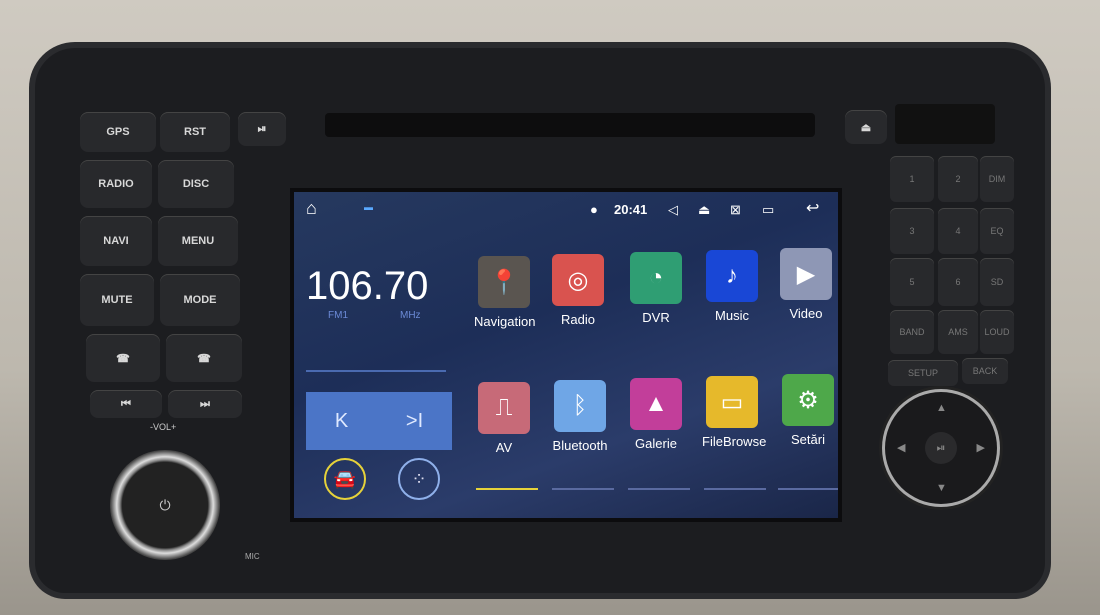  I want to click on car-icon: 🚘, so click(345, 478).